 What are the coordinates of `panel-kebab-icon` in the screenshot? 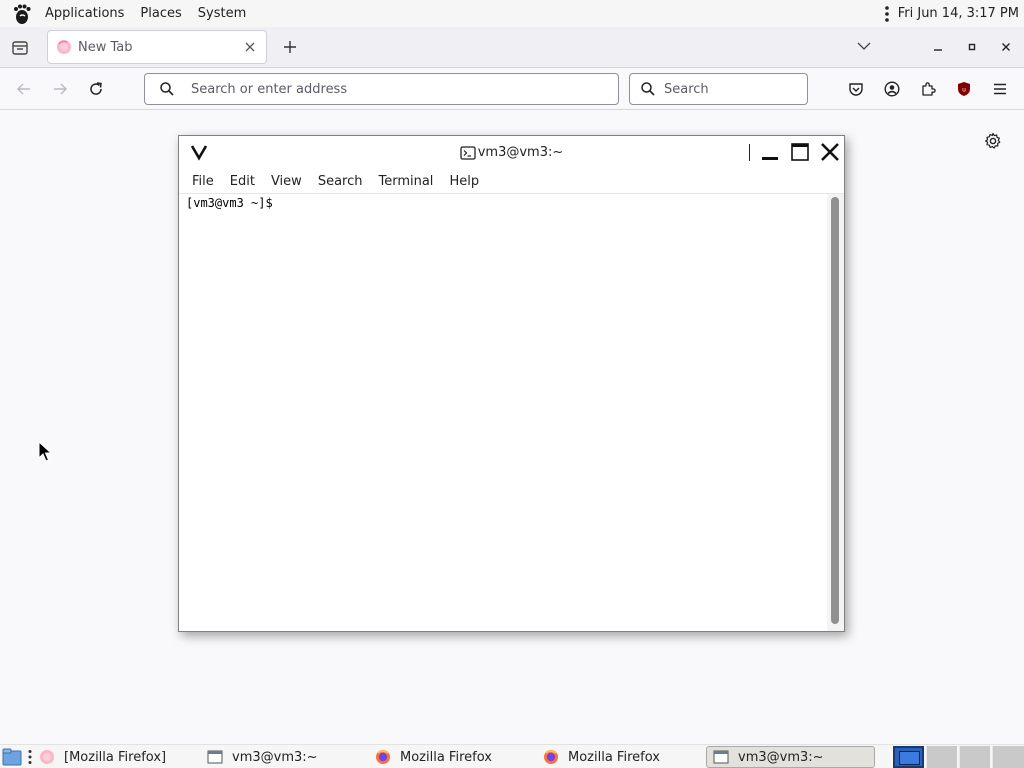 It's located at (887, 13).